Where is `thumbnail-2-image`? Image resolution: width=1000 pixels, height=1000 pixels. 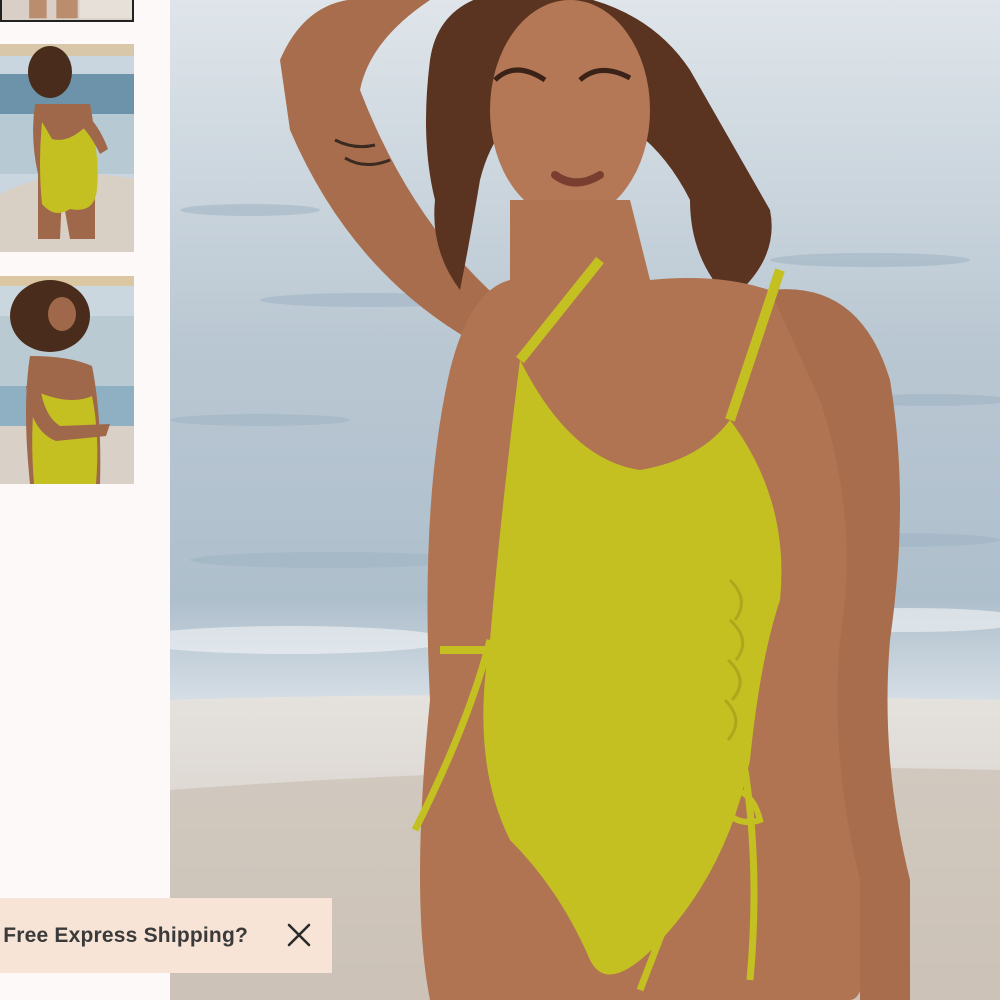 thumbnail-2-image is located at coordinates (67, 148).